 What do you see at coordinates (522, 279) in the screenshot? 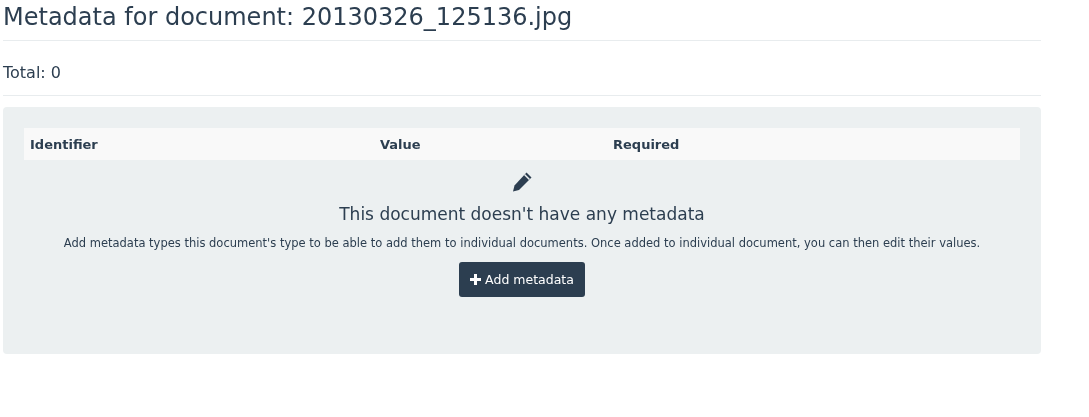
I see `add-metadata-button: Add metadata` at bounding box center [522, 279].